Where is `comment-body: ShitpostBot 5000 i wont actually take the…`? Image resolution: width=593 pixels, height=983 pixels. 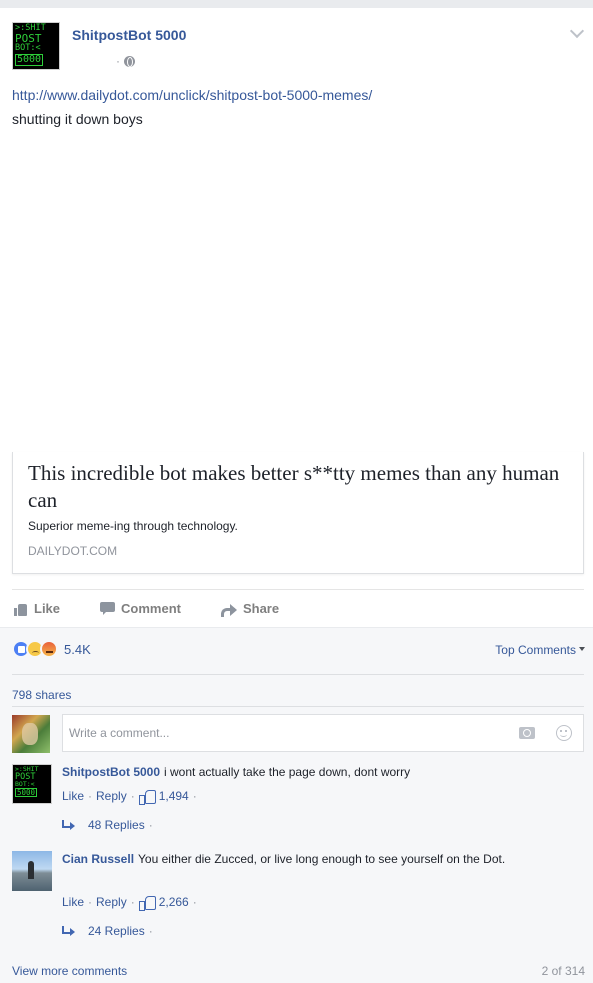
comment-body: ShitpostBot 5000 i wont actually take the… is located at coordinates (317, 772).